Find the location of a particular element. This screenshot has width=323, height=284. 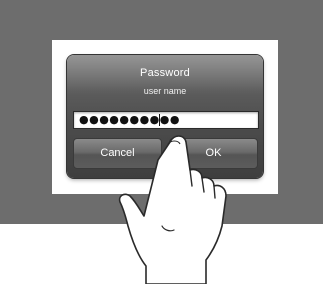

password-mask: ●●●●●●●●●● is located at coordinates (129, 119).